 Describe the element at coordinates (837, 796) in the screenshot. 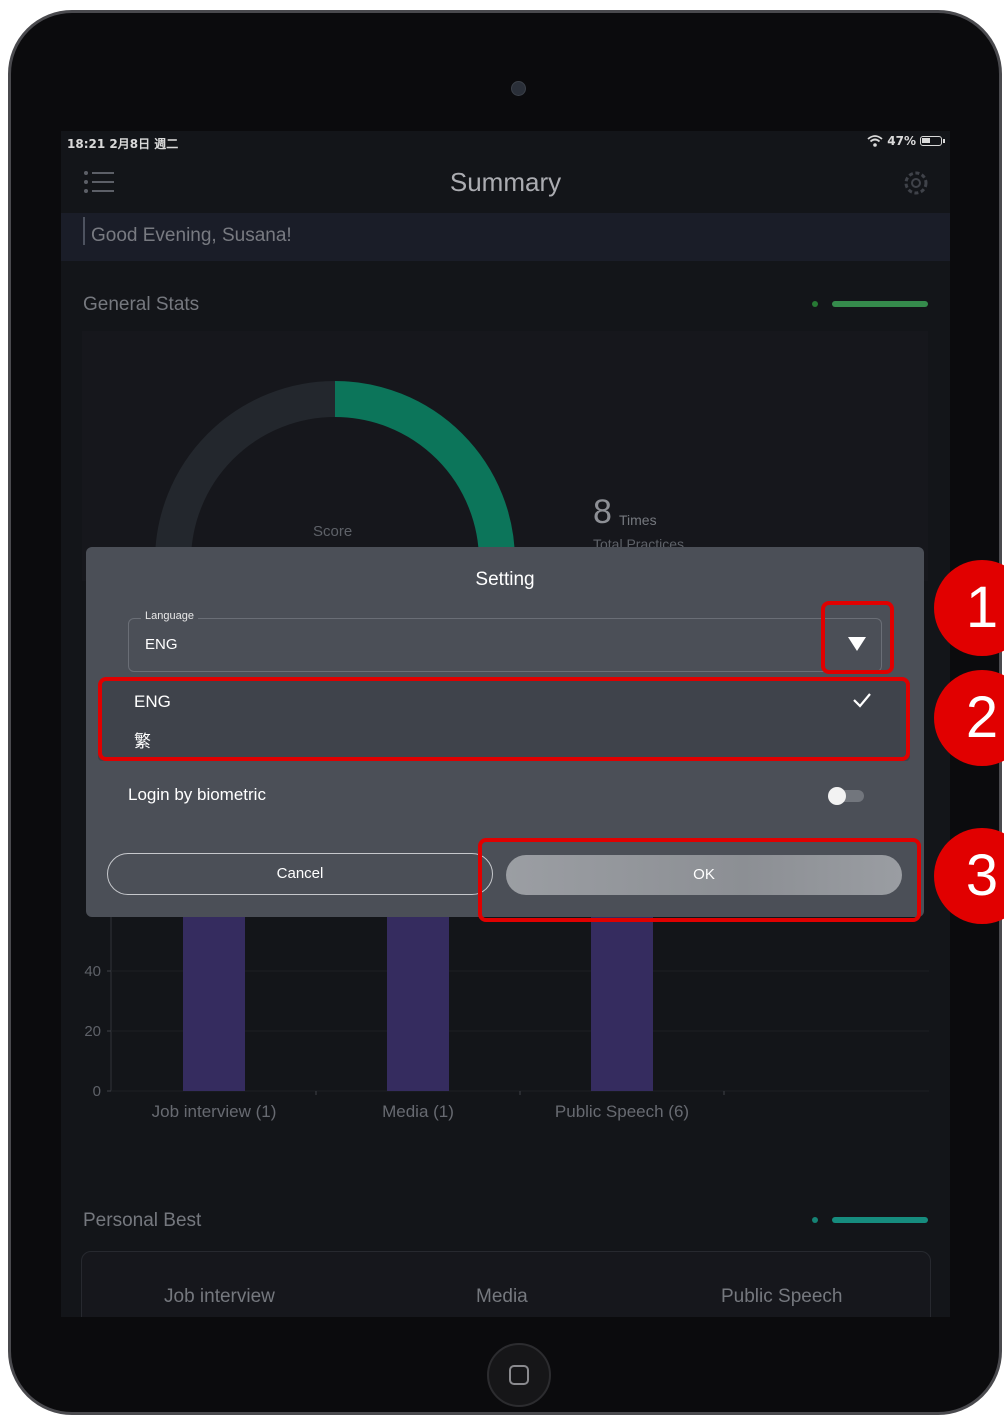

I see `toggle-knob` at that location.